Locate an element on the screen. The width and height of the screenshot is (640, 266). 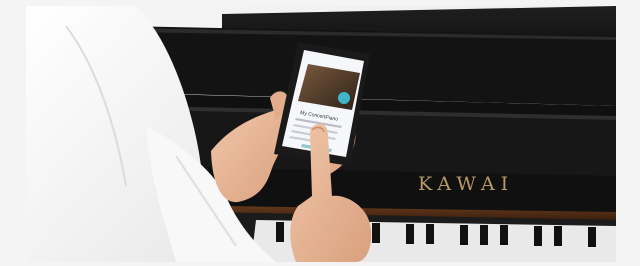
piano-brand-logo: KAWAI is located at coordinates (466, 184).